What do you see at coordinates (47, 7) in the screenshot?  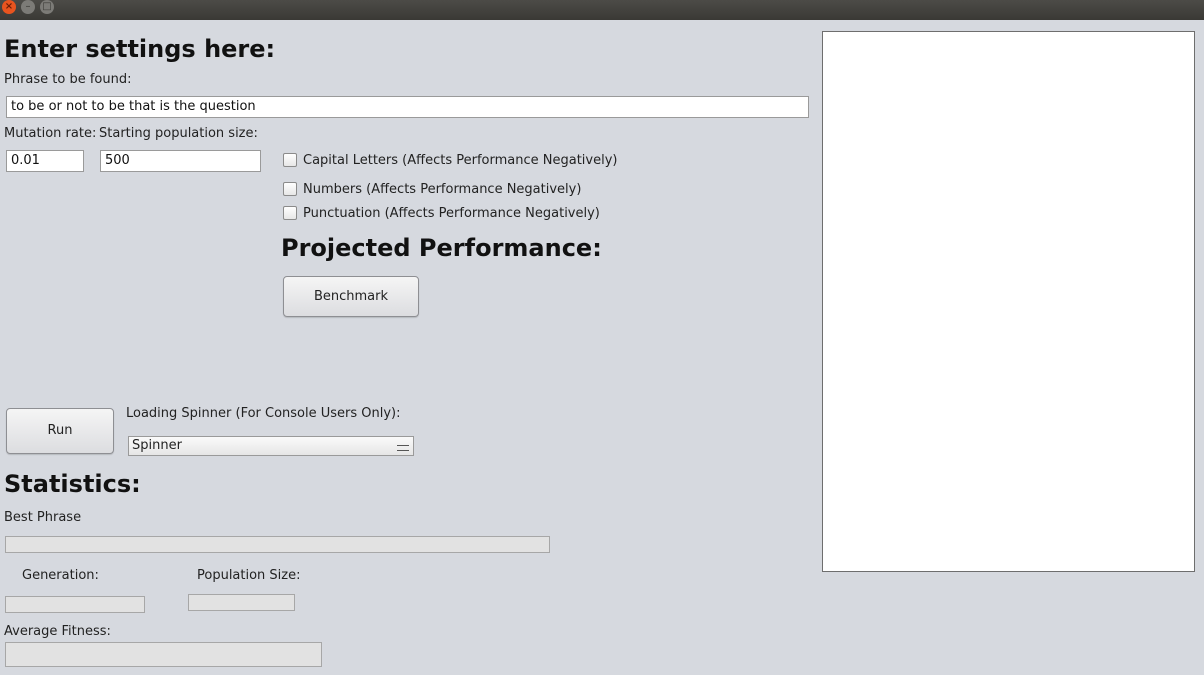 I see `maximize-icon: □` at bounding box center [47, 7].